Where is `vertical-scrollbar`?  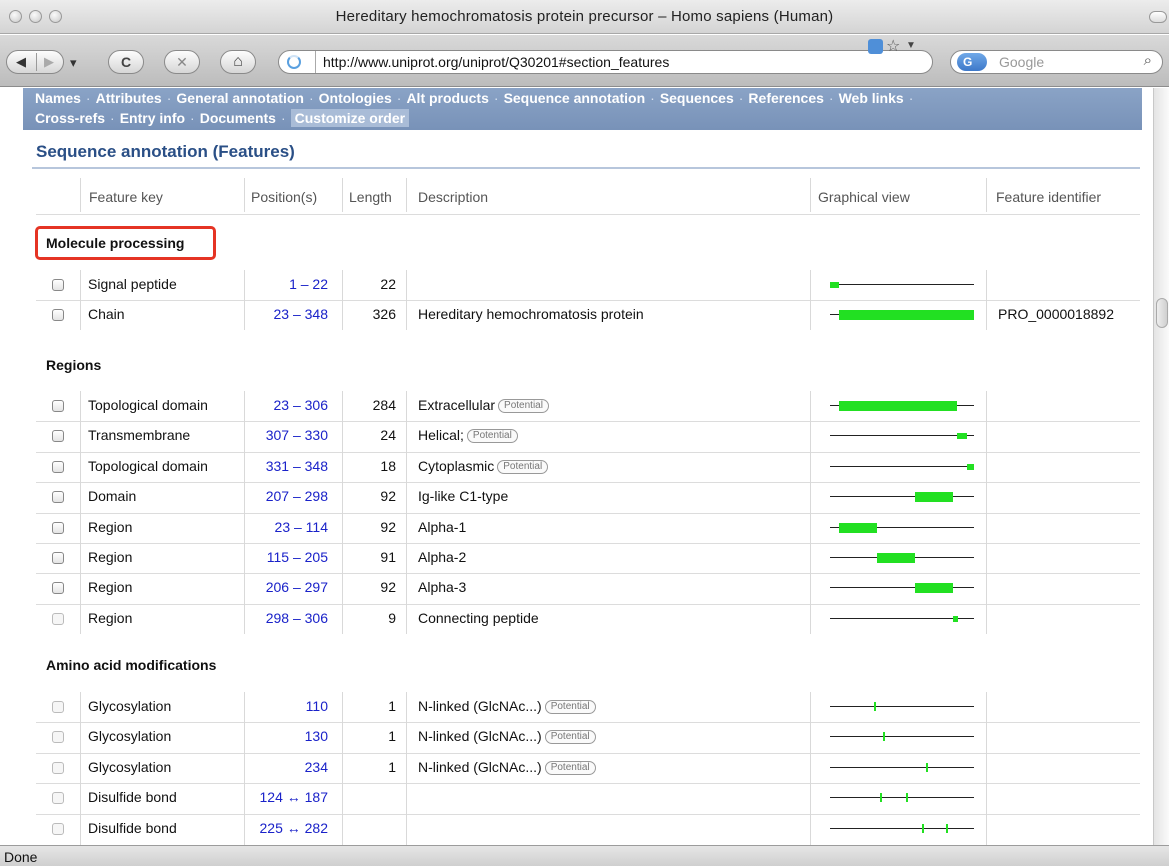 vertical-scrollbar is located at coordinates (1161, 466).